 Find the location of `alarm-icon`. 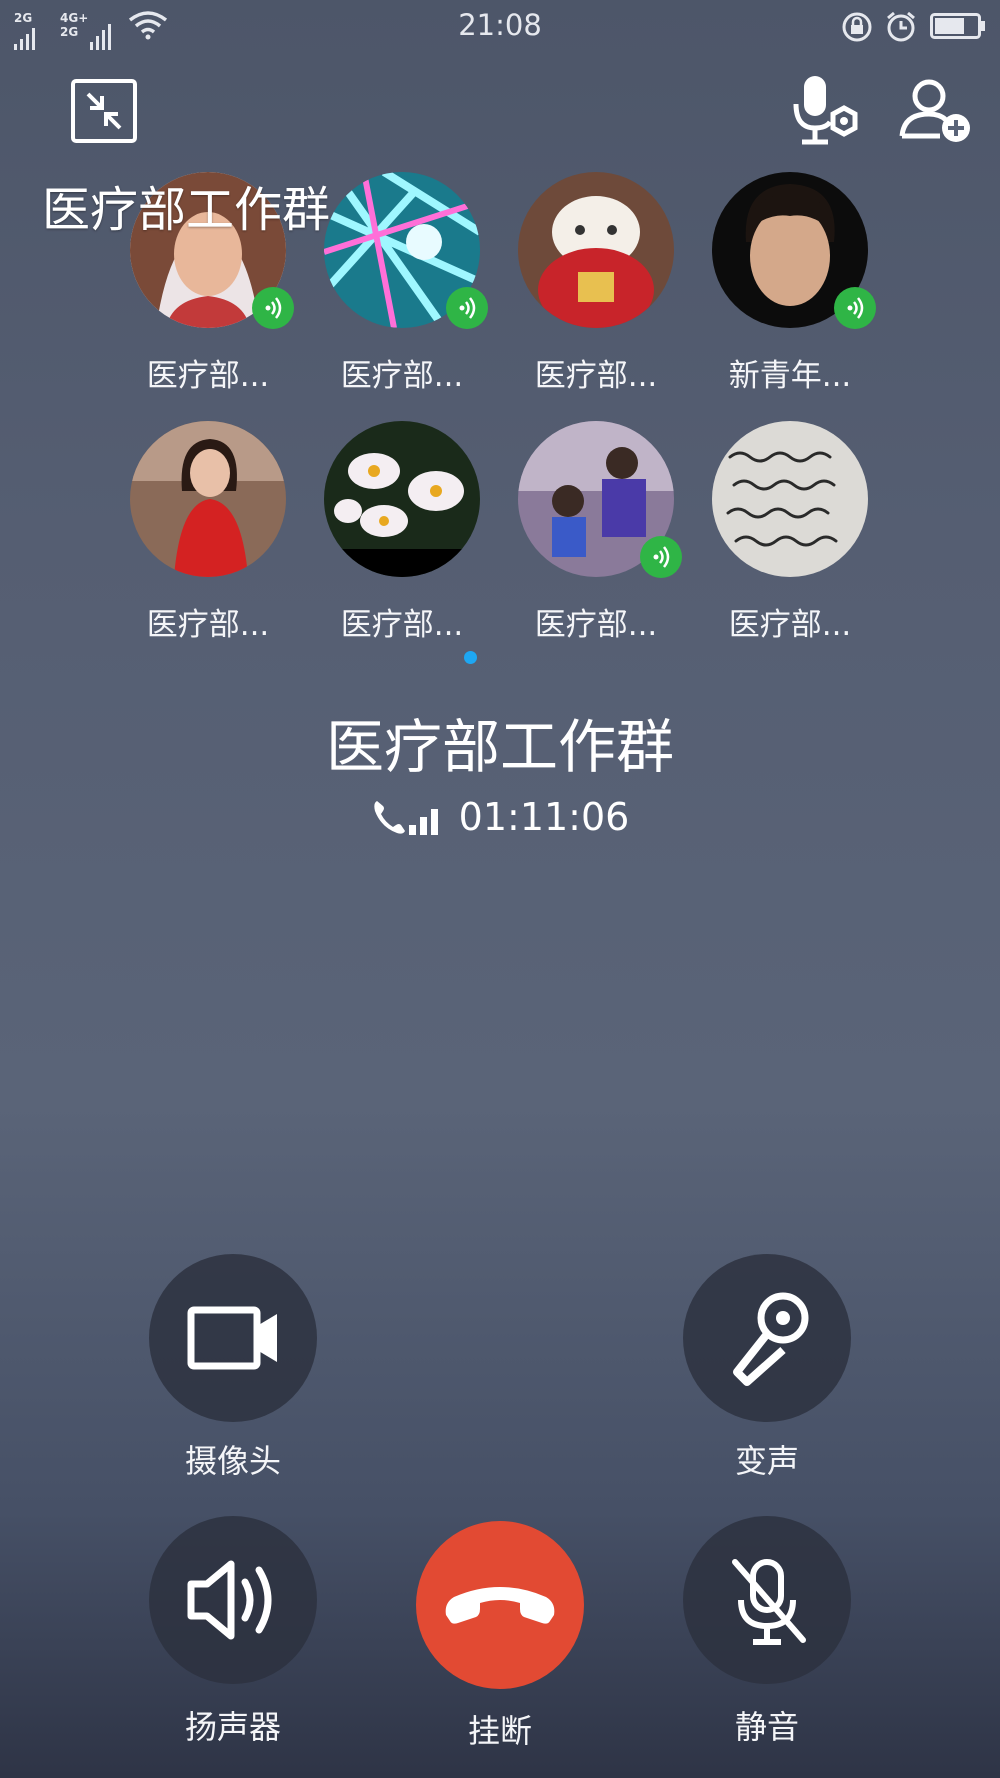

alarm-icon is located at coordinates (901, 29).